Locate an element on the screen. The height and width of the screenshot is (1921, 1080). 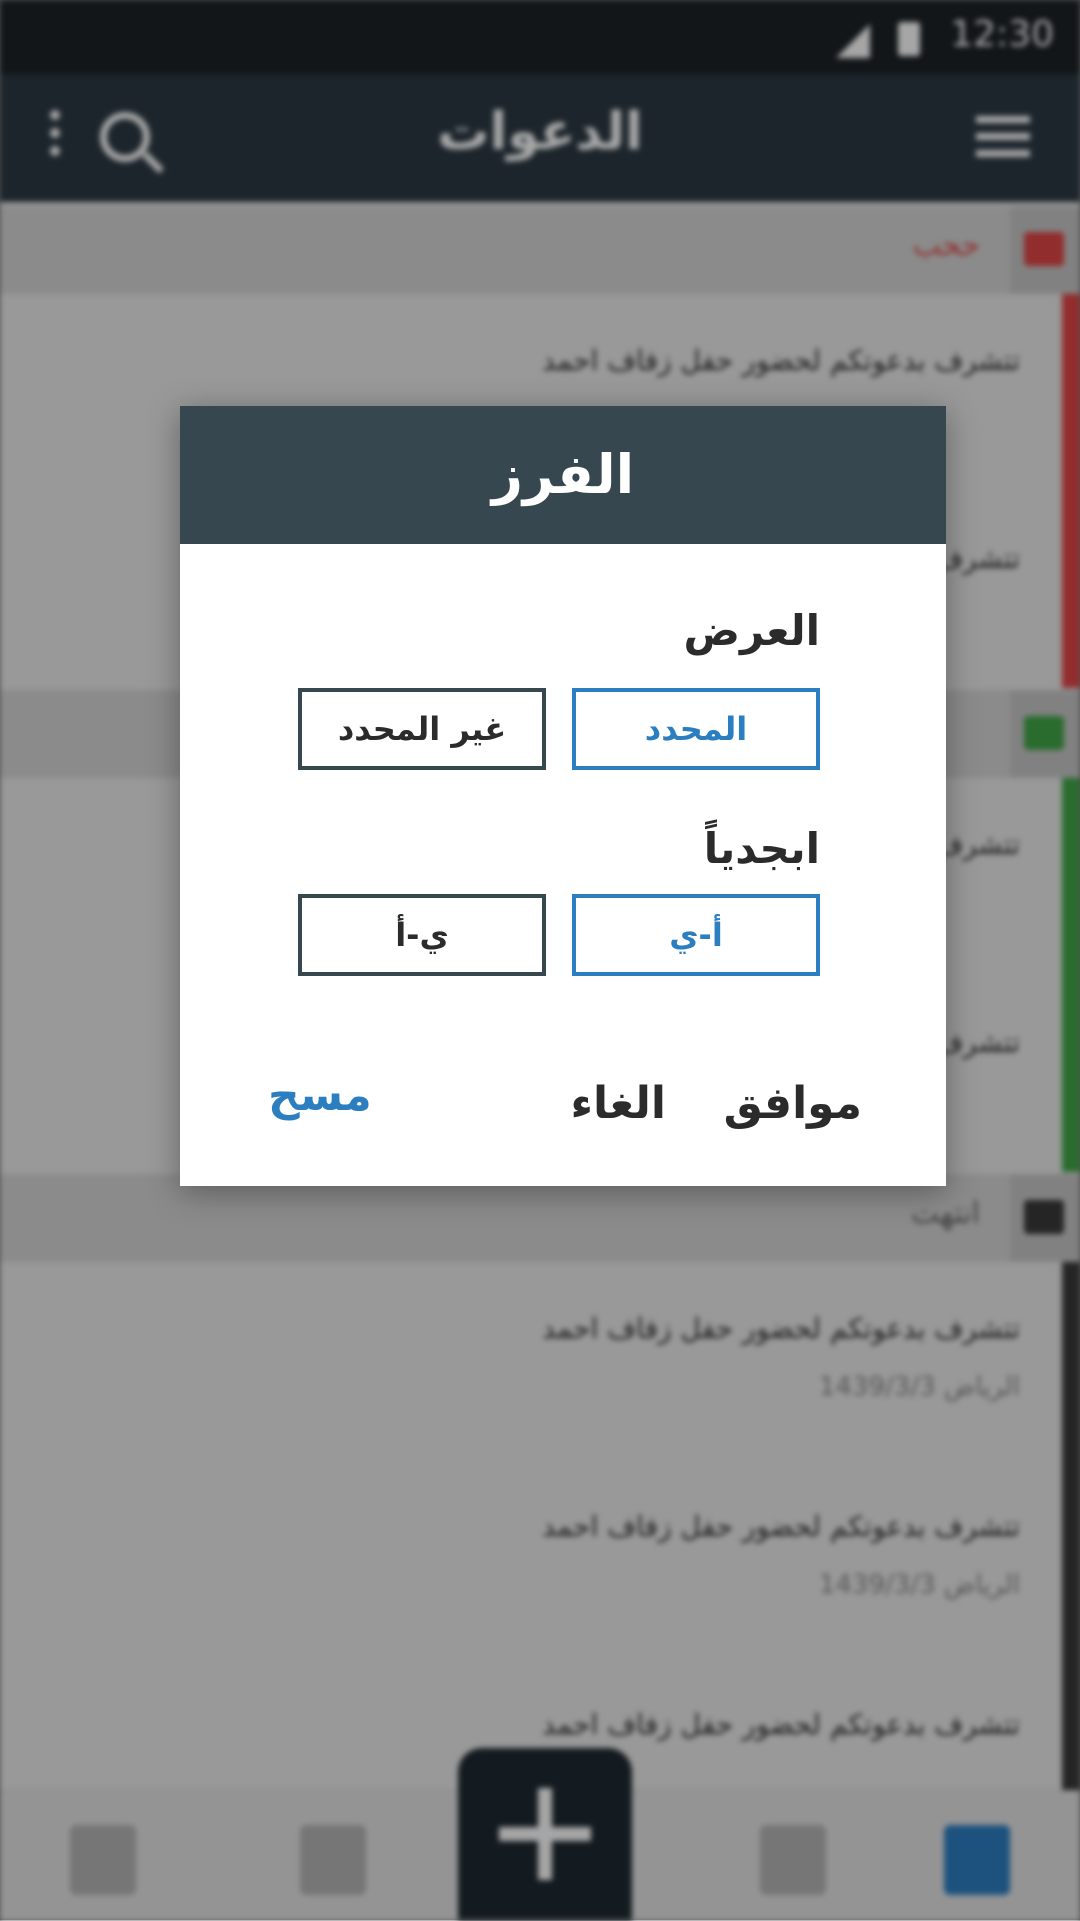
dialog-header: الفرز is located at coordinates (563, 475).